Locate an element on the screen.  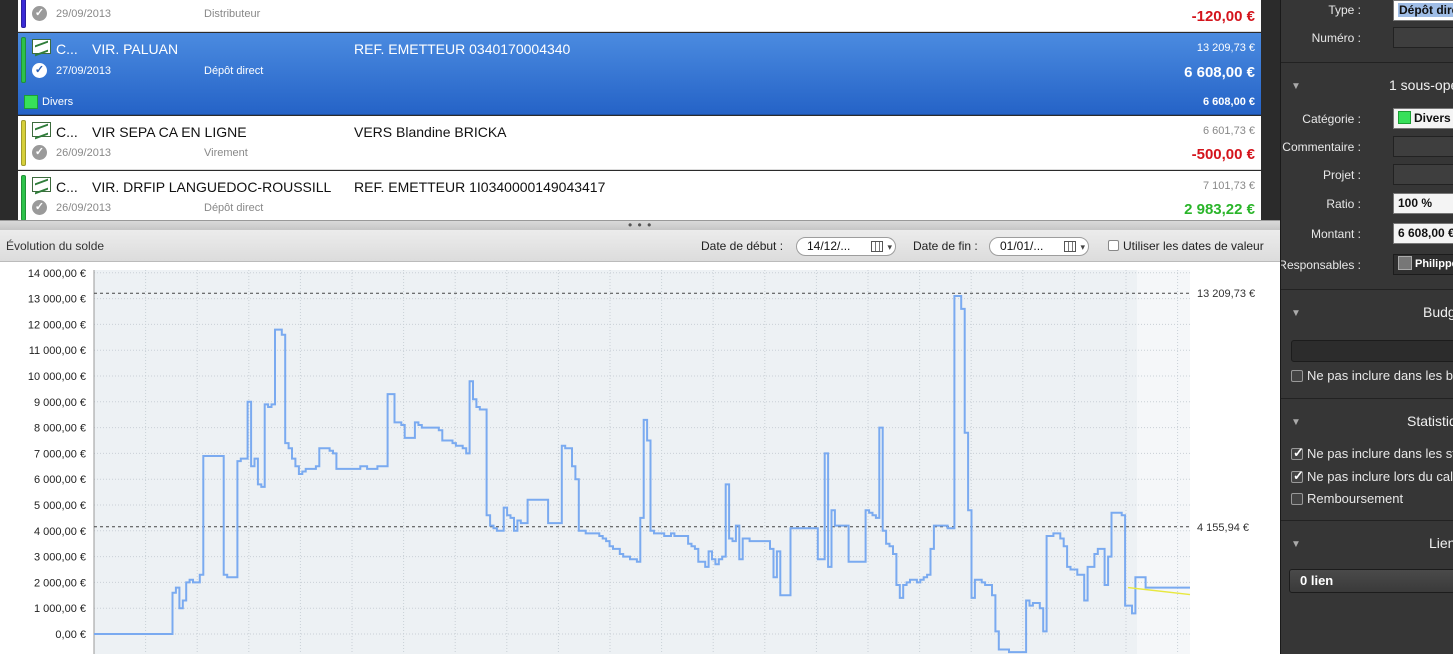
remboursement-checkbox is located at coordinates (1297, 499).